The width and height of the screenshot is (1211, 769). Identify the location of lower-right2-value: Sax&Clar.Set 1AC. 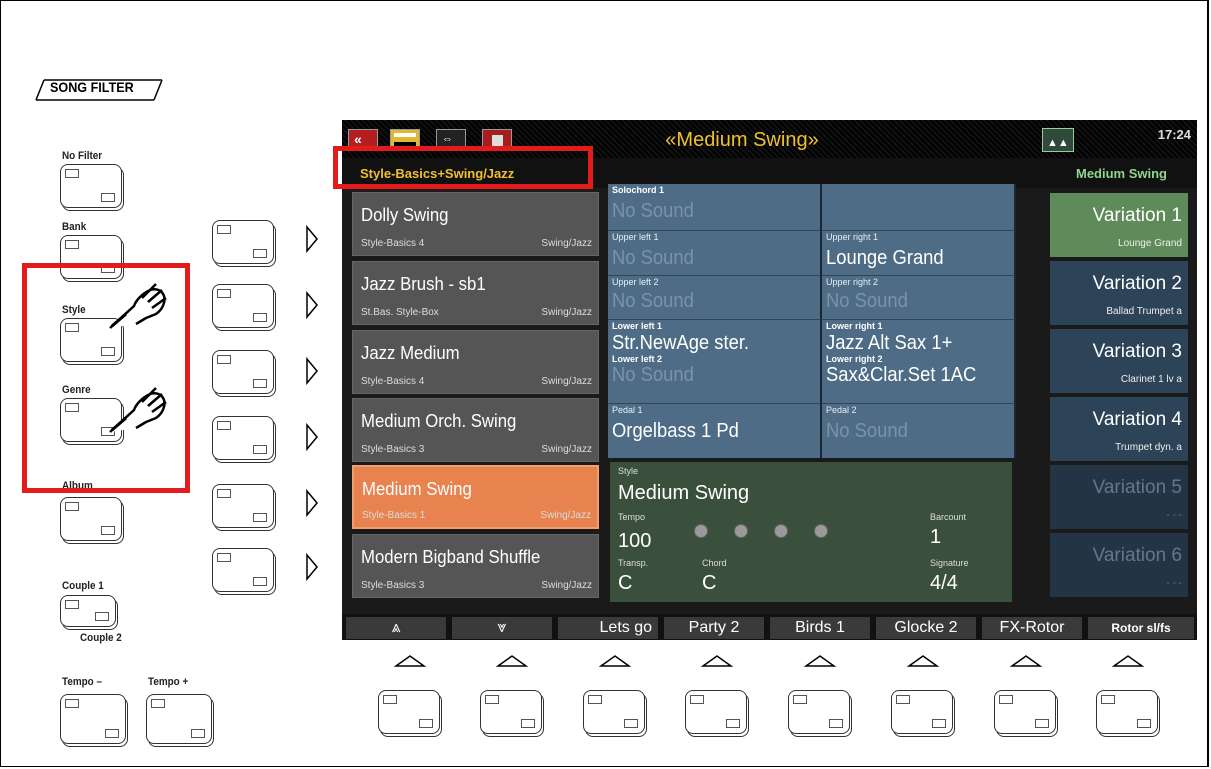
(901, 375).